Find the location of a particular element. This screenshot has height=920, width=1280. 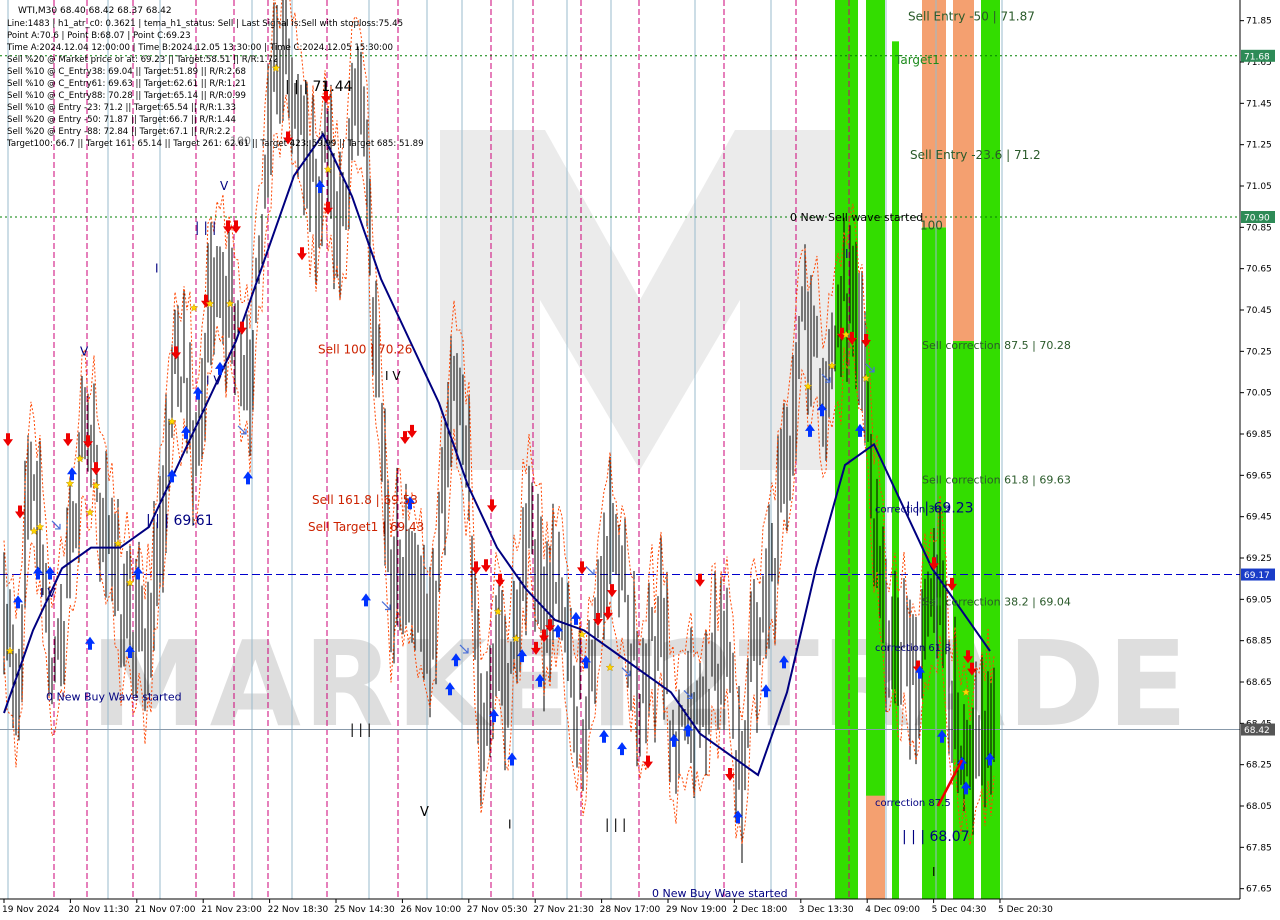

symbol-line: WTI,M30 68.40 68.42 68.37 68.42 is located at coordinates (95, 11).